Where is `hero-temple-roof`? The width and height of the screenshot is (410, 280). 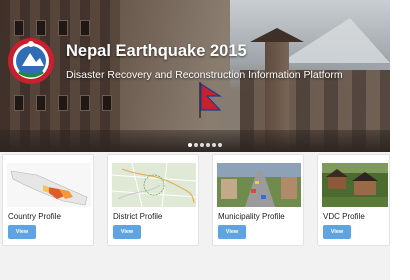 hero-temple-roof is located at coordinates (277, 35).